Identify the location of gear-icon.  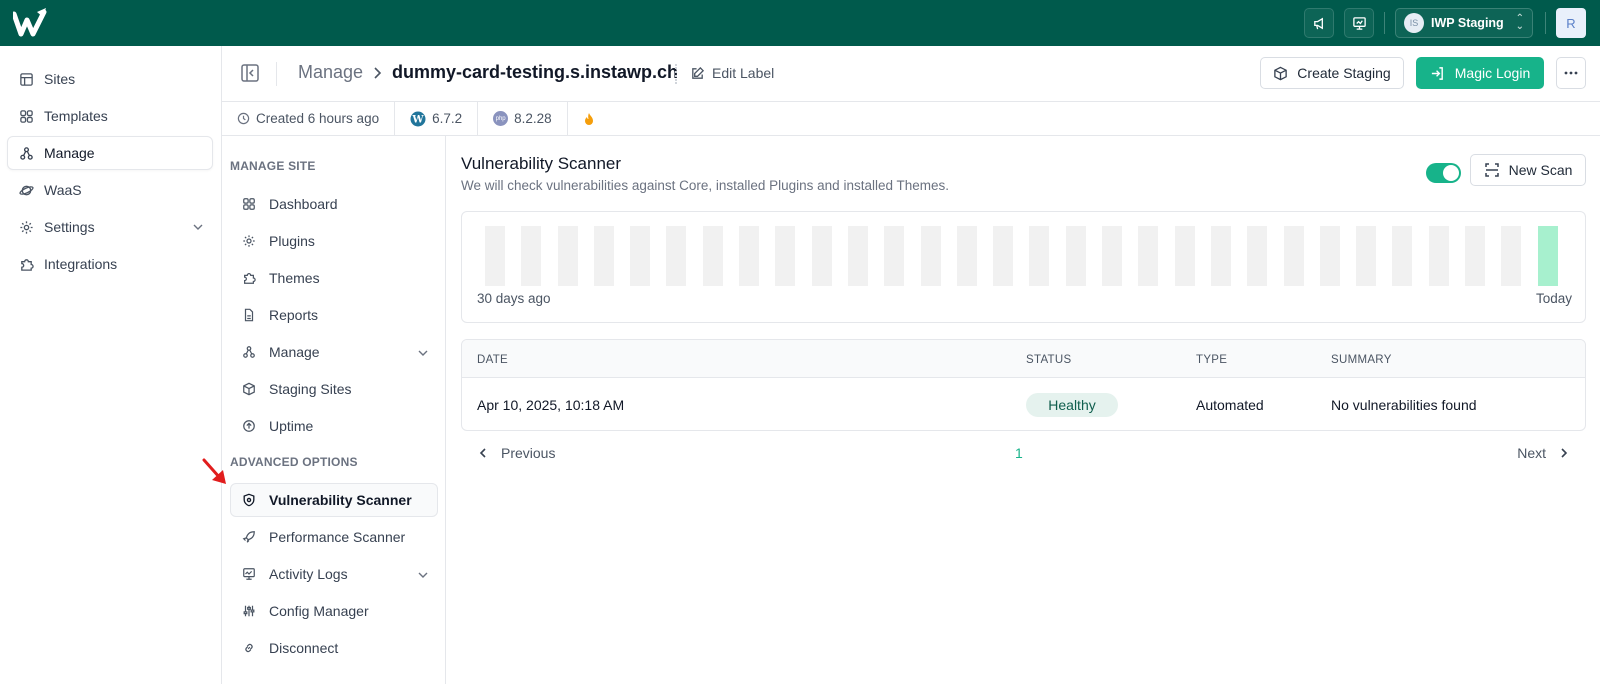
(249, 241).